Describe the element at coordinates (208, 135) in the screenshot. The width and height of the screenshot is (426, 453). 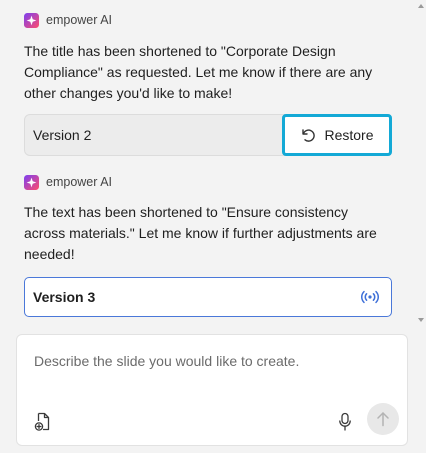
I see `version-card: Version 2 Restore` at that location.